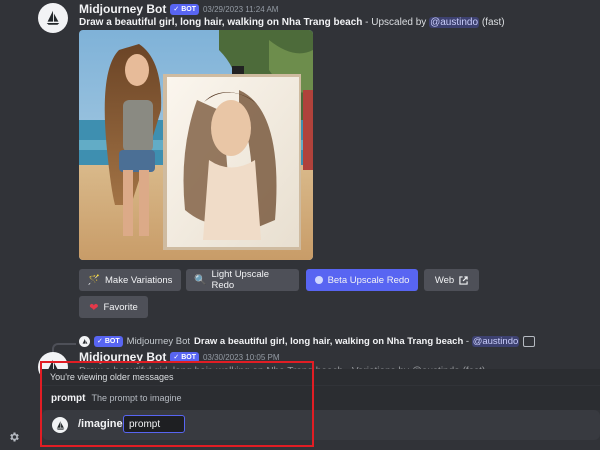  Describe the element at coordinates (451, 280) in the screenshot. I see `web-button: Web` at that location.